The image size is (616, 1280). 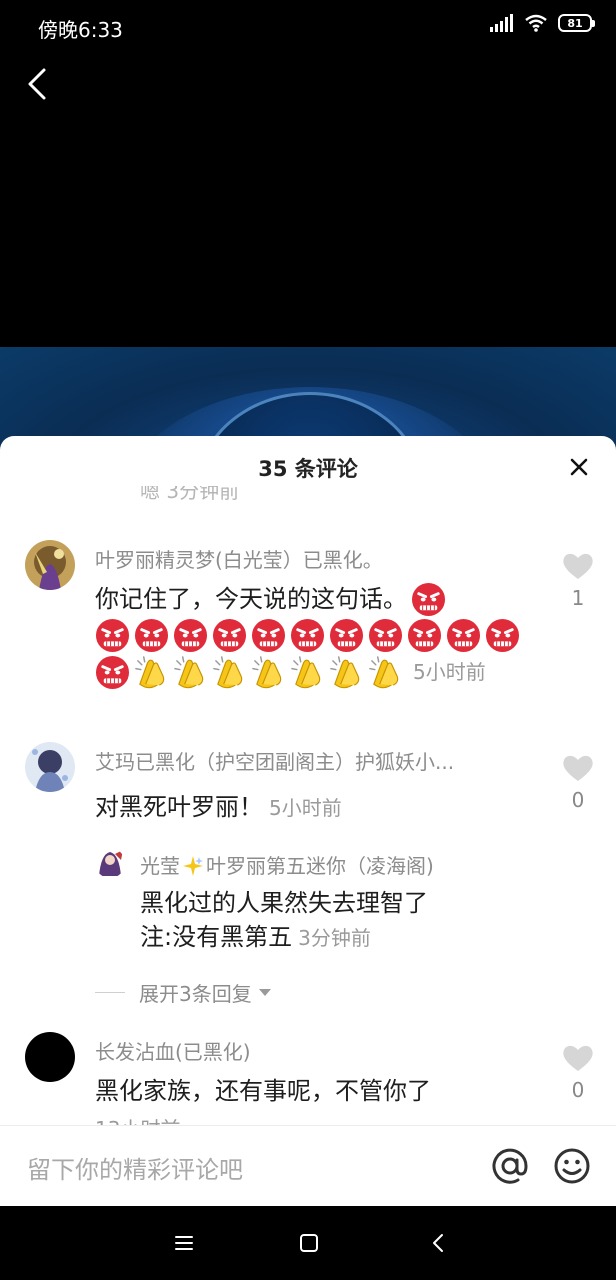 I want to click on nav-back-icon, so click(x=439, y=1243).